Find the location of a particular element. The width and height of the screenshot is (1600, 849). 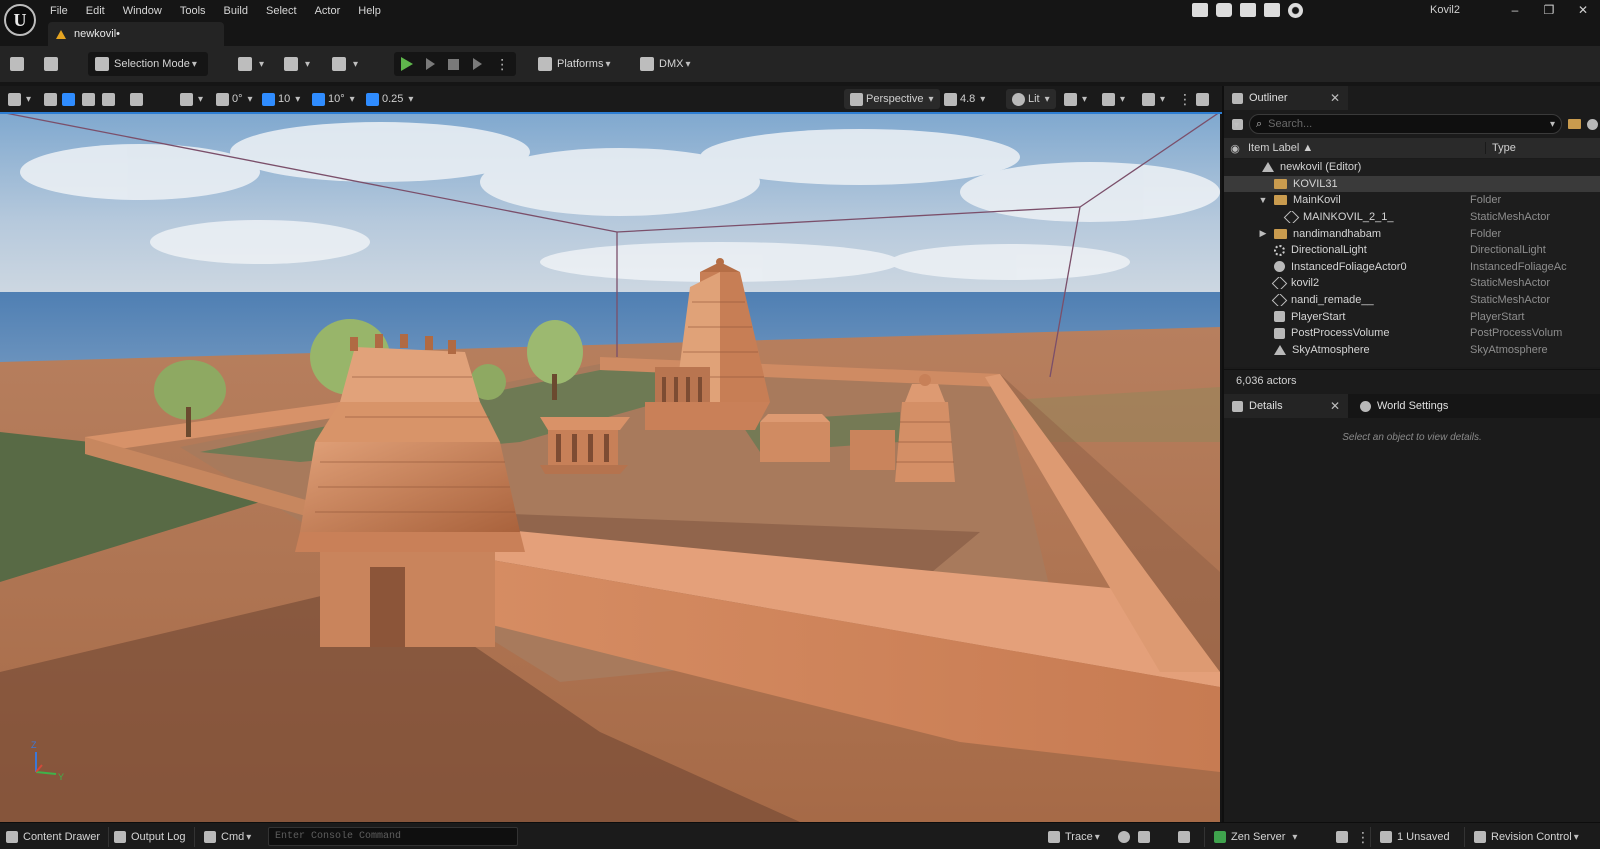

menu-select: Select is located at coordinates (281, 11).